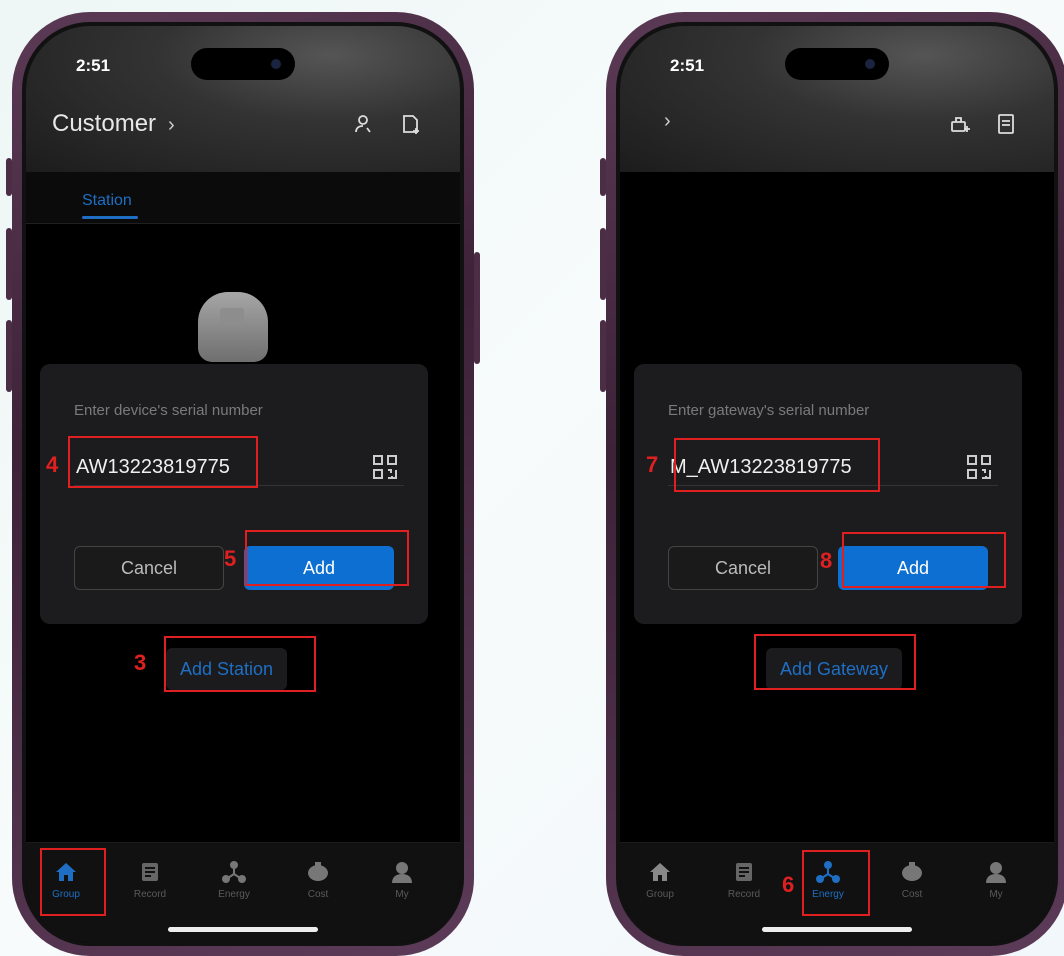  Describe the element at coordinates (410, 124) in the screenshot. I see `add-contact-icon` at that location.